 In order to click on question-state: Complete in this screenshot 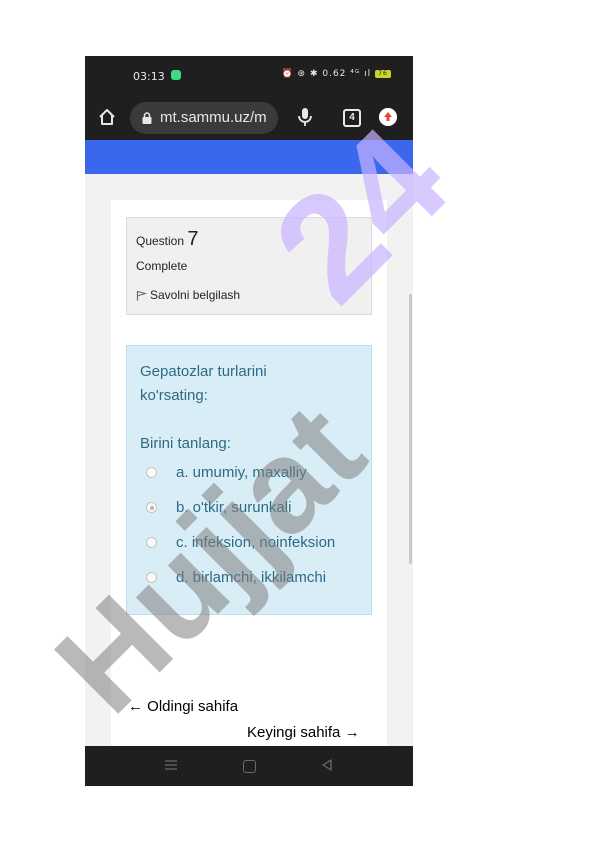, I will do `click(162, 266)`.